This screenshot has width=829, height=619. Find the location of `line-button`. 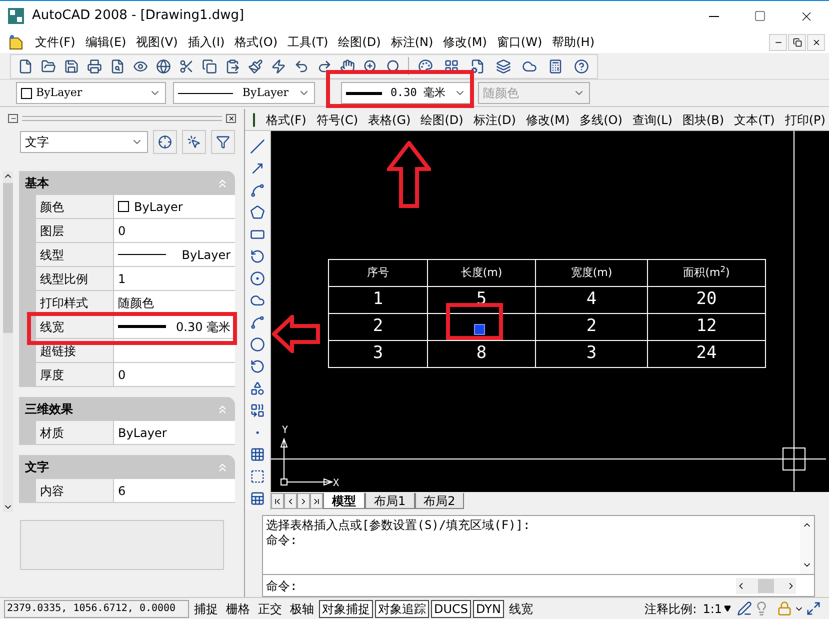

line-button is located at coordinates (258, 146).